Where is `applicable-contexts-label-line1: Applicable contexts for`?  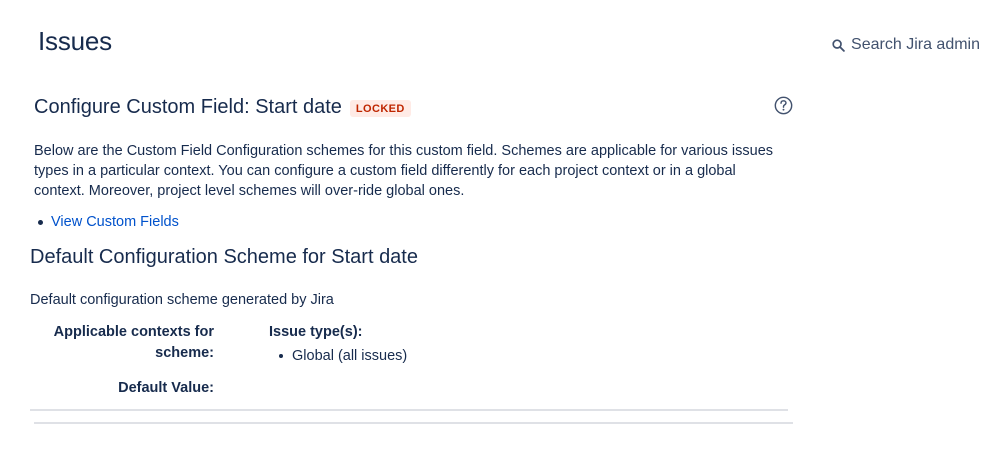 applicable-contexts-label-line1: Applicable contexts for is located at coordinates (133, 332).